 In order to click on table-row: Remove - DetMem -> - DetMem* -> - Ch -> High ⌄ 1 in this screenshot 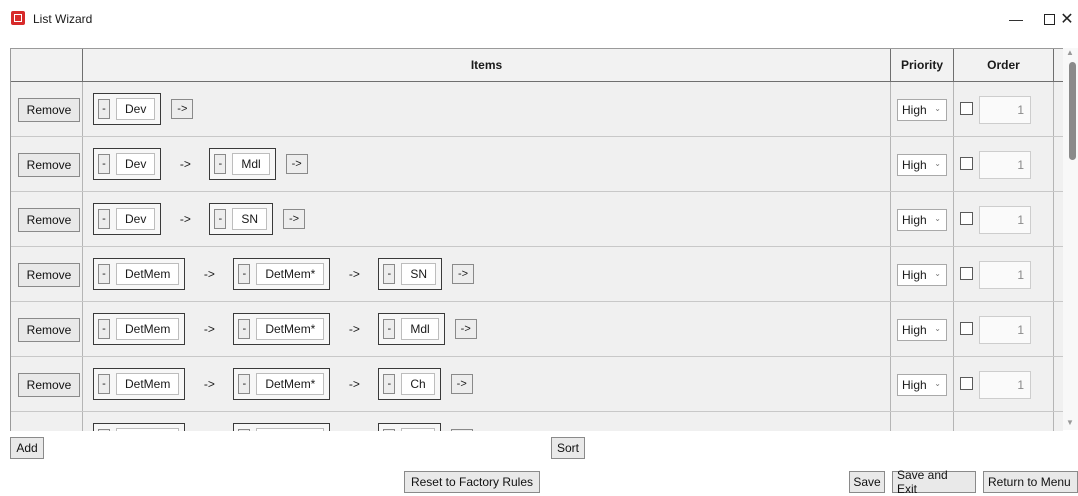, I will do `click(537, 384)`.